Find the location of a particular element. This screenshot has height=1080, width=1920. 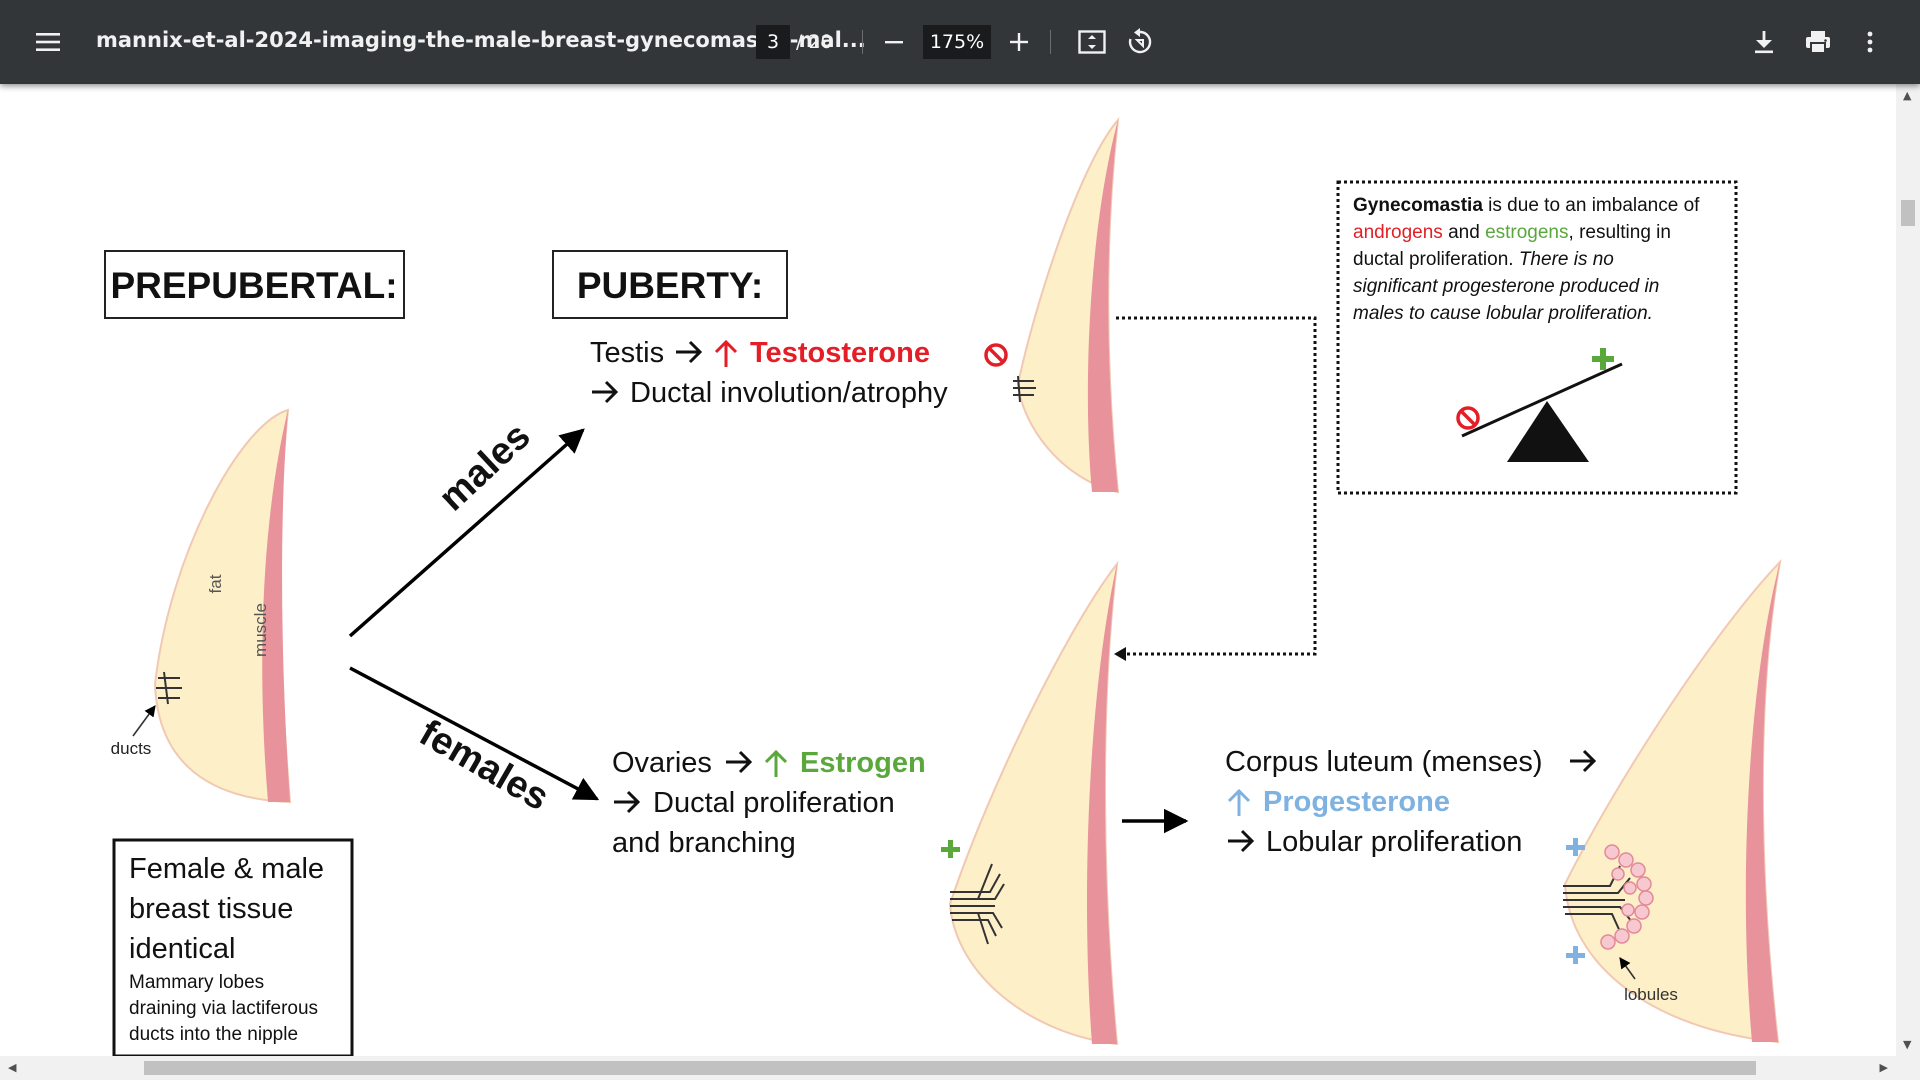

horizontal-scroll-thumb is located at coordinates (950, 1068).